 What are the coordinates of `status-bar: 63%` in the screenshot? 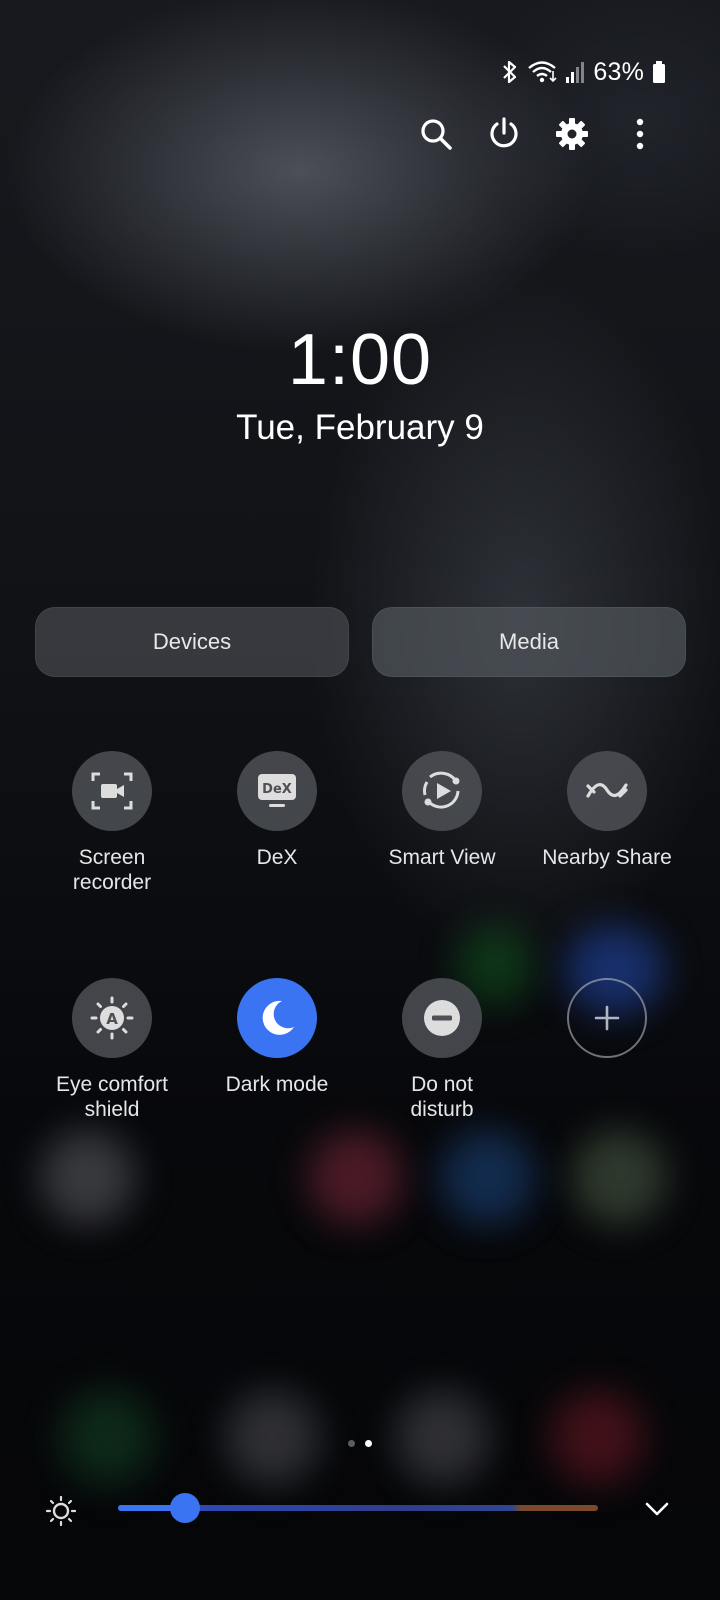 It's located at (583, 72).